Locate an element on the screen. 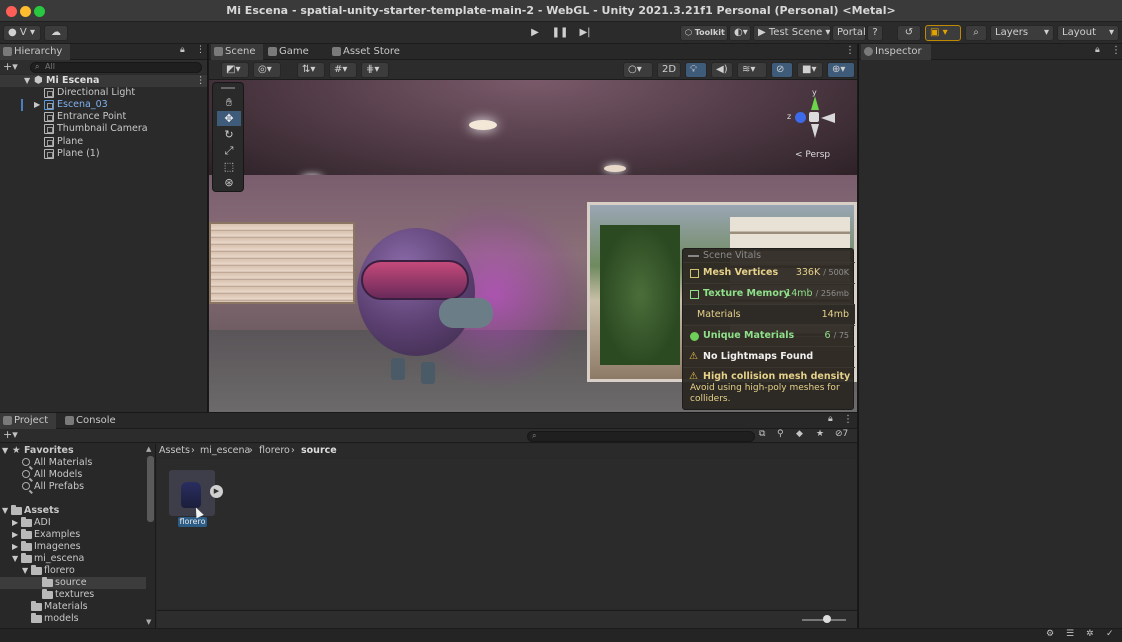  visibility-toggle: ⊘ is located at coordinates (782, 70).